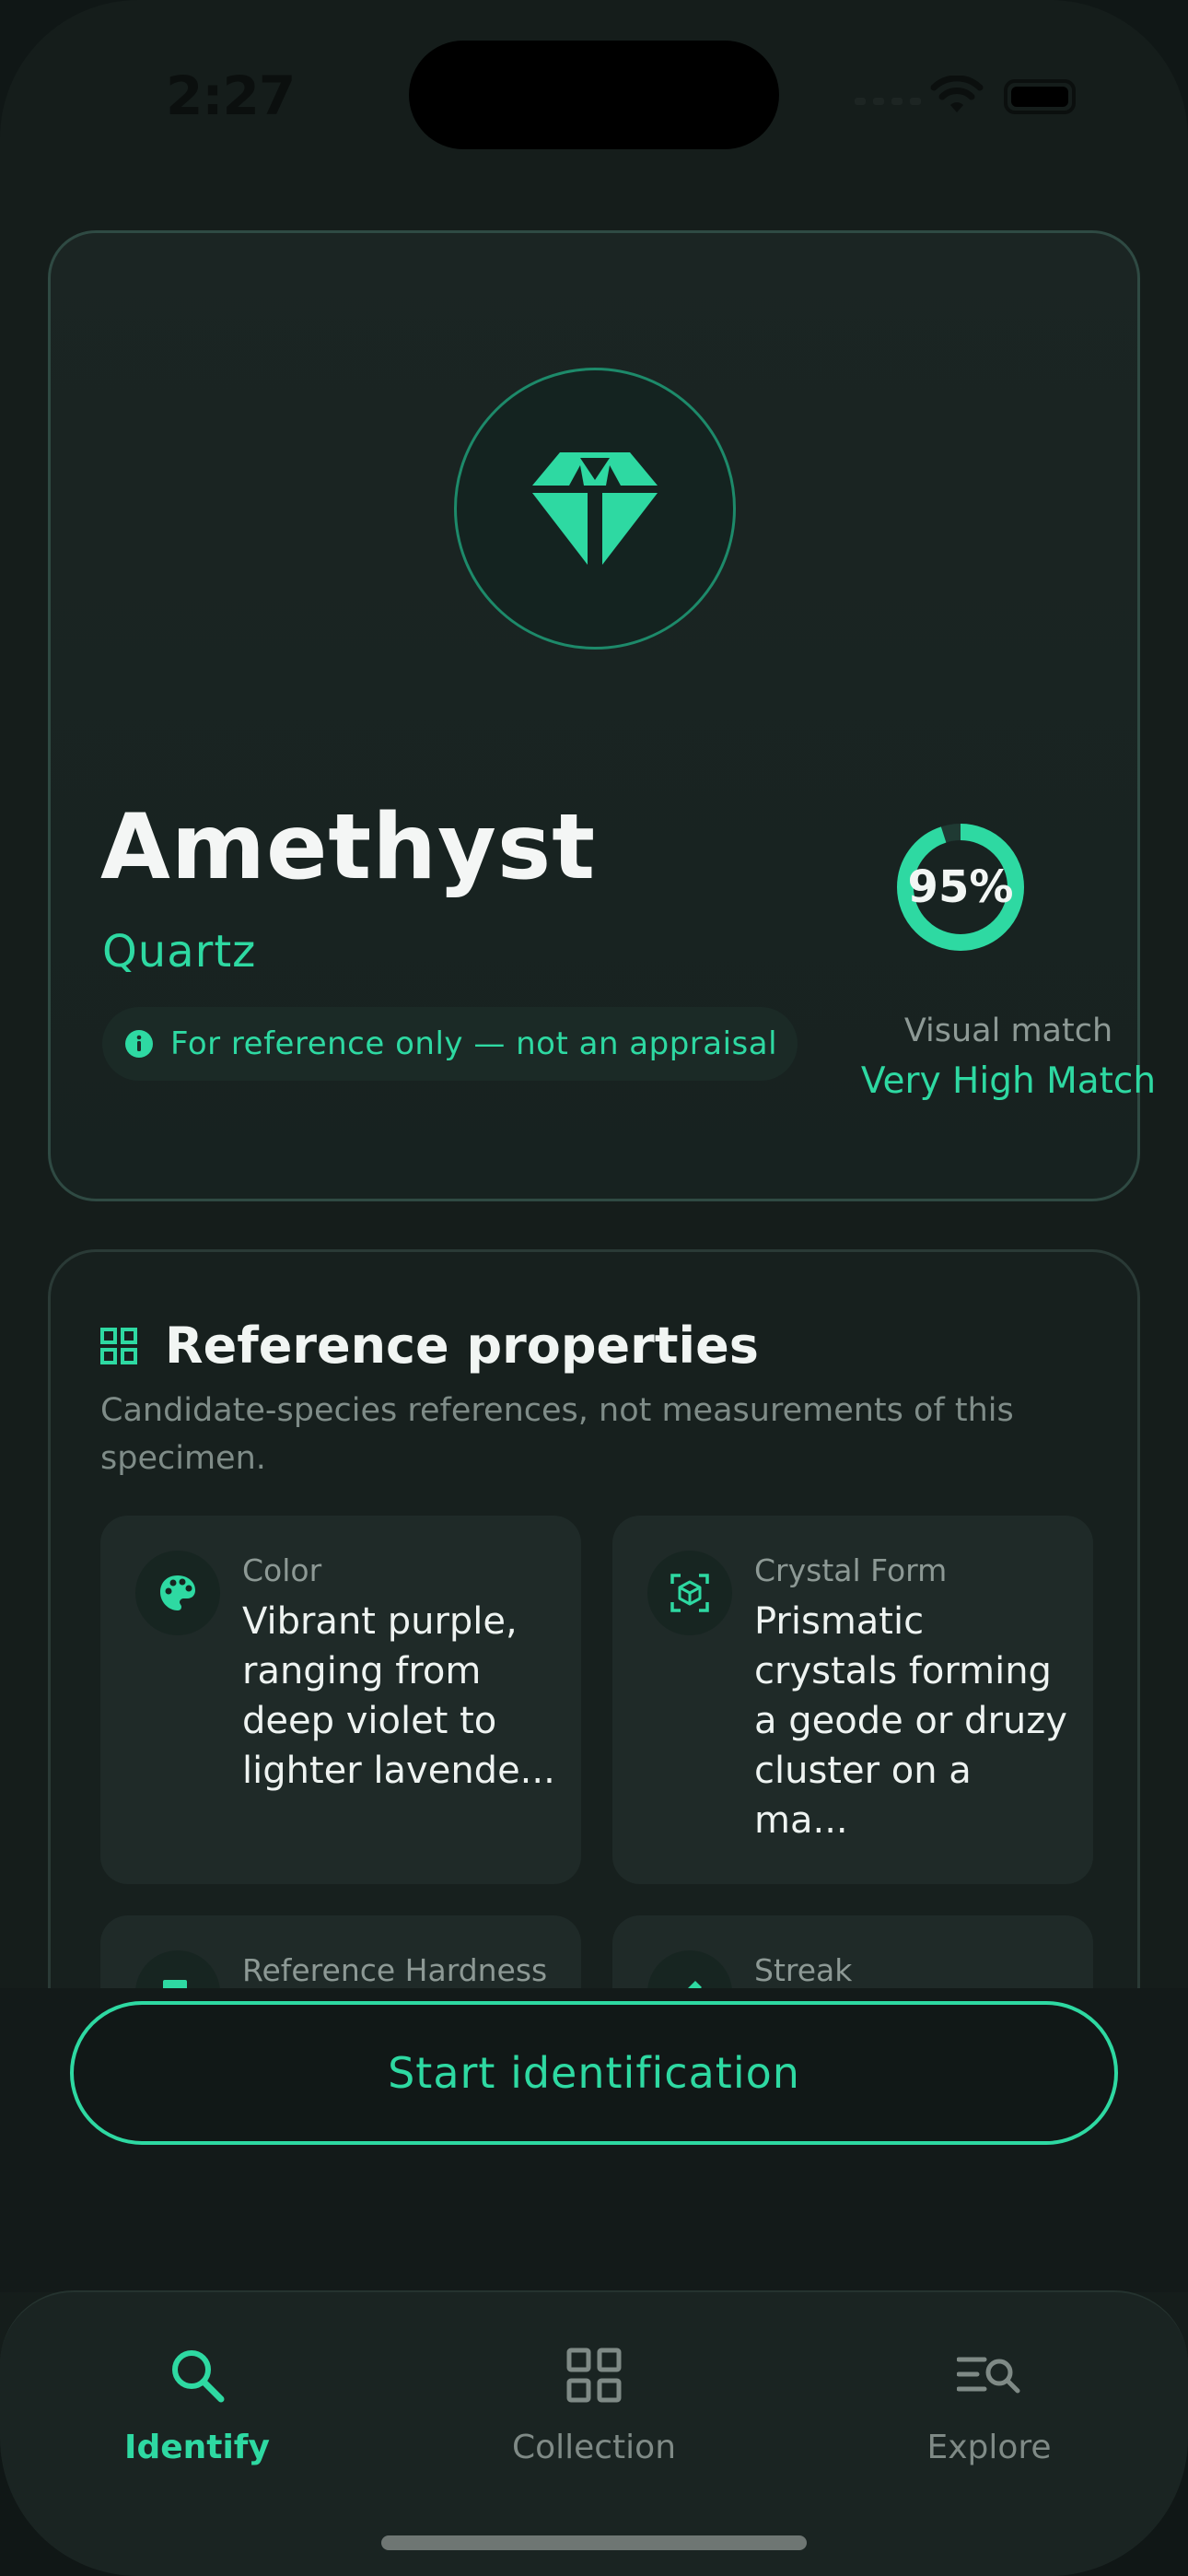  What do you see at coordinates (1008, 1081) in the screenshot?
I see `match-level: Very High Match` at bounding box center [1008, 1081].